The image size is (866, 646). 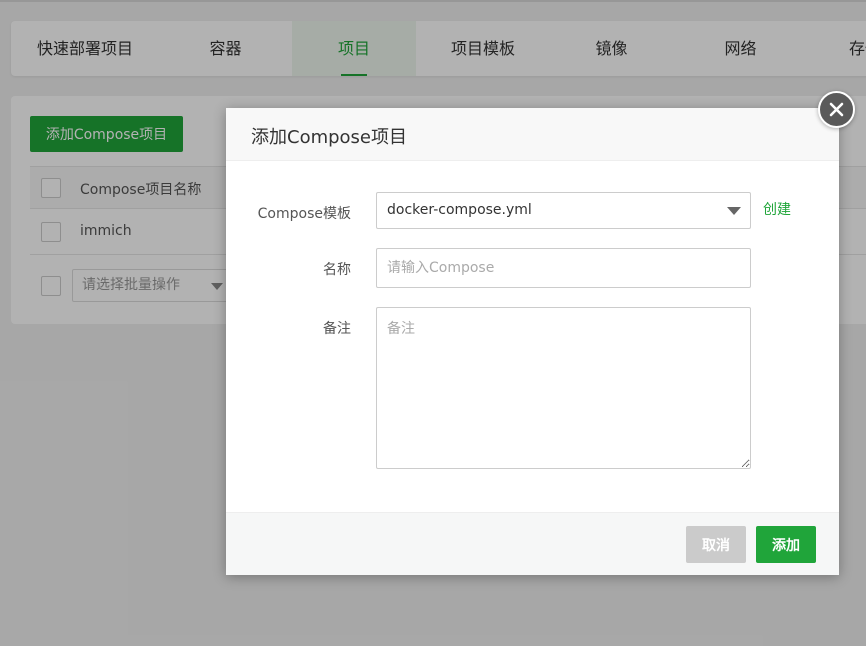 What do you see at coordinates (786, 544) in the screenshot?
I see `add-button: 添加` at bounding box center [786, 544].